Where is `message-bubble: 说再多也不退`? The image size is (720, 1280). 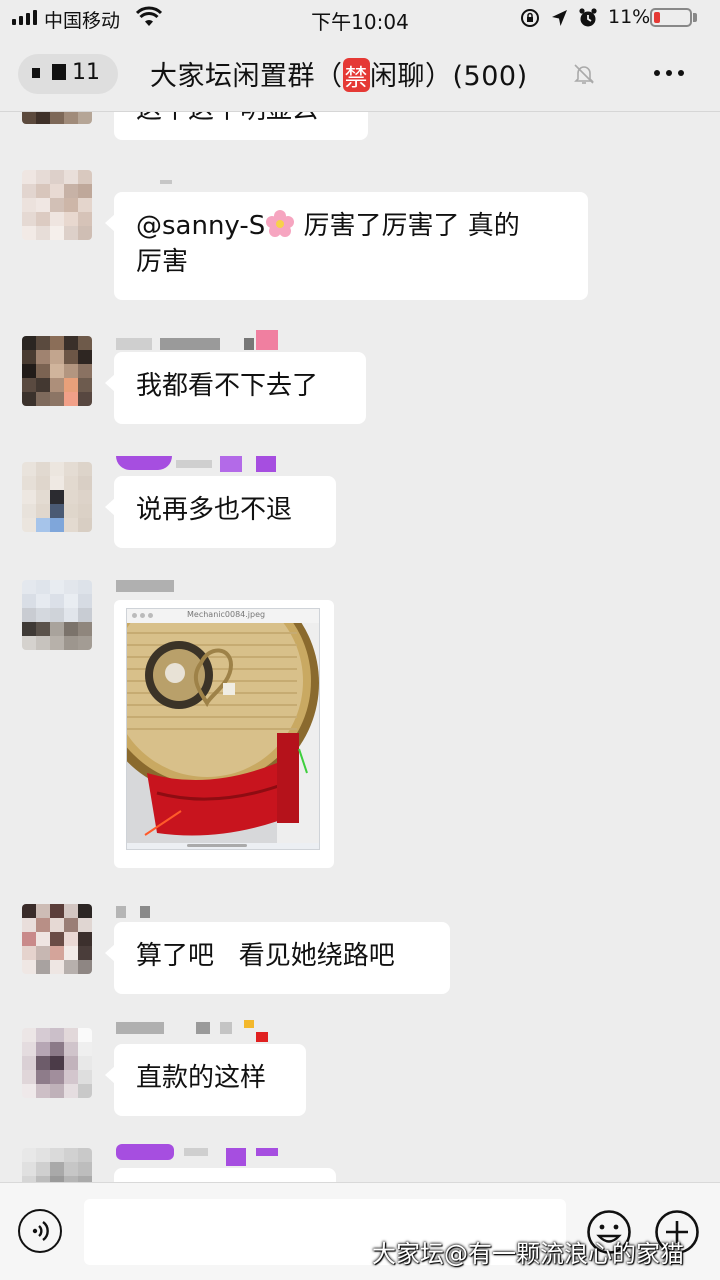 message-bubble: 说再多也不退 is located at coordinates (220, 512).